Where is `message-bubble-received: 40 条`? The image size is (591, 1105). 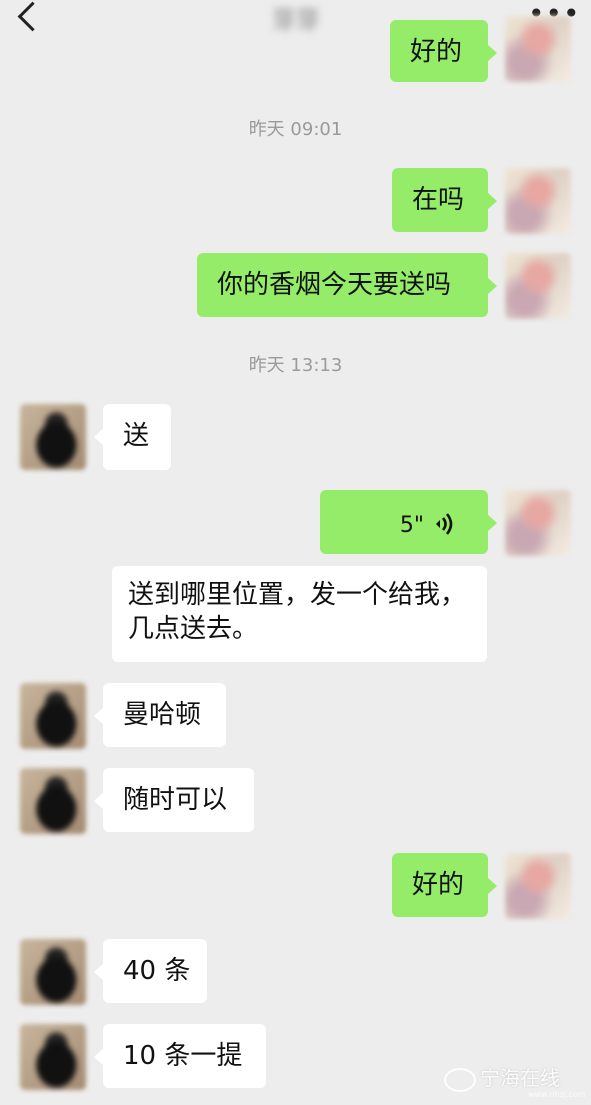 message-bubble-received: 40 条 is located at coordinates (150, 971).